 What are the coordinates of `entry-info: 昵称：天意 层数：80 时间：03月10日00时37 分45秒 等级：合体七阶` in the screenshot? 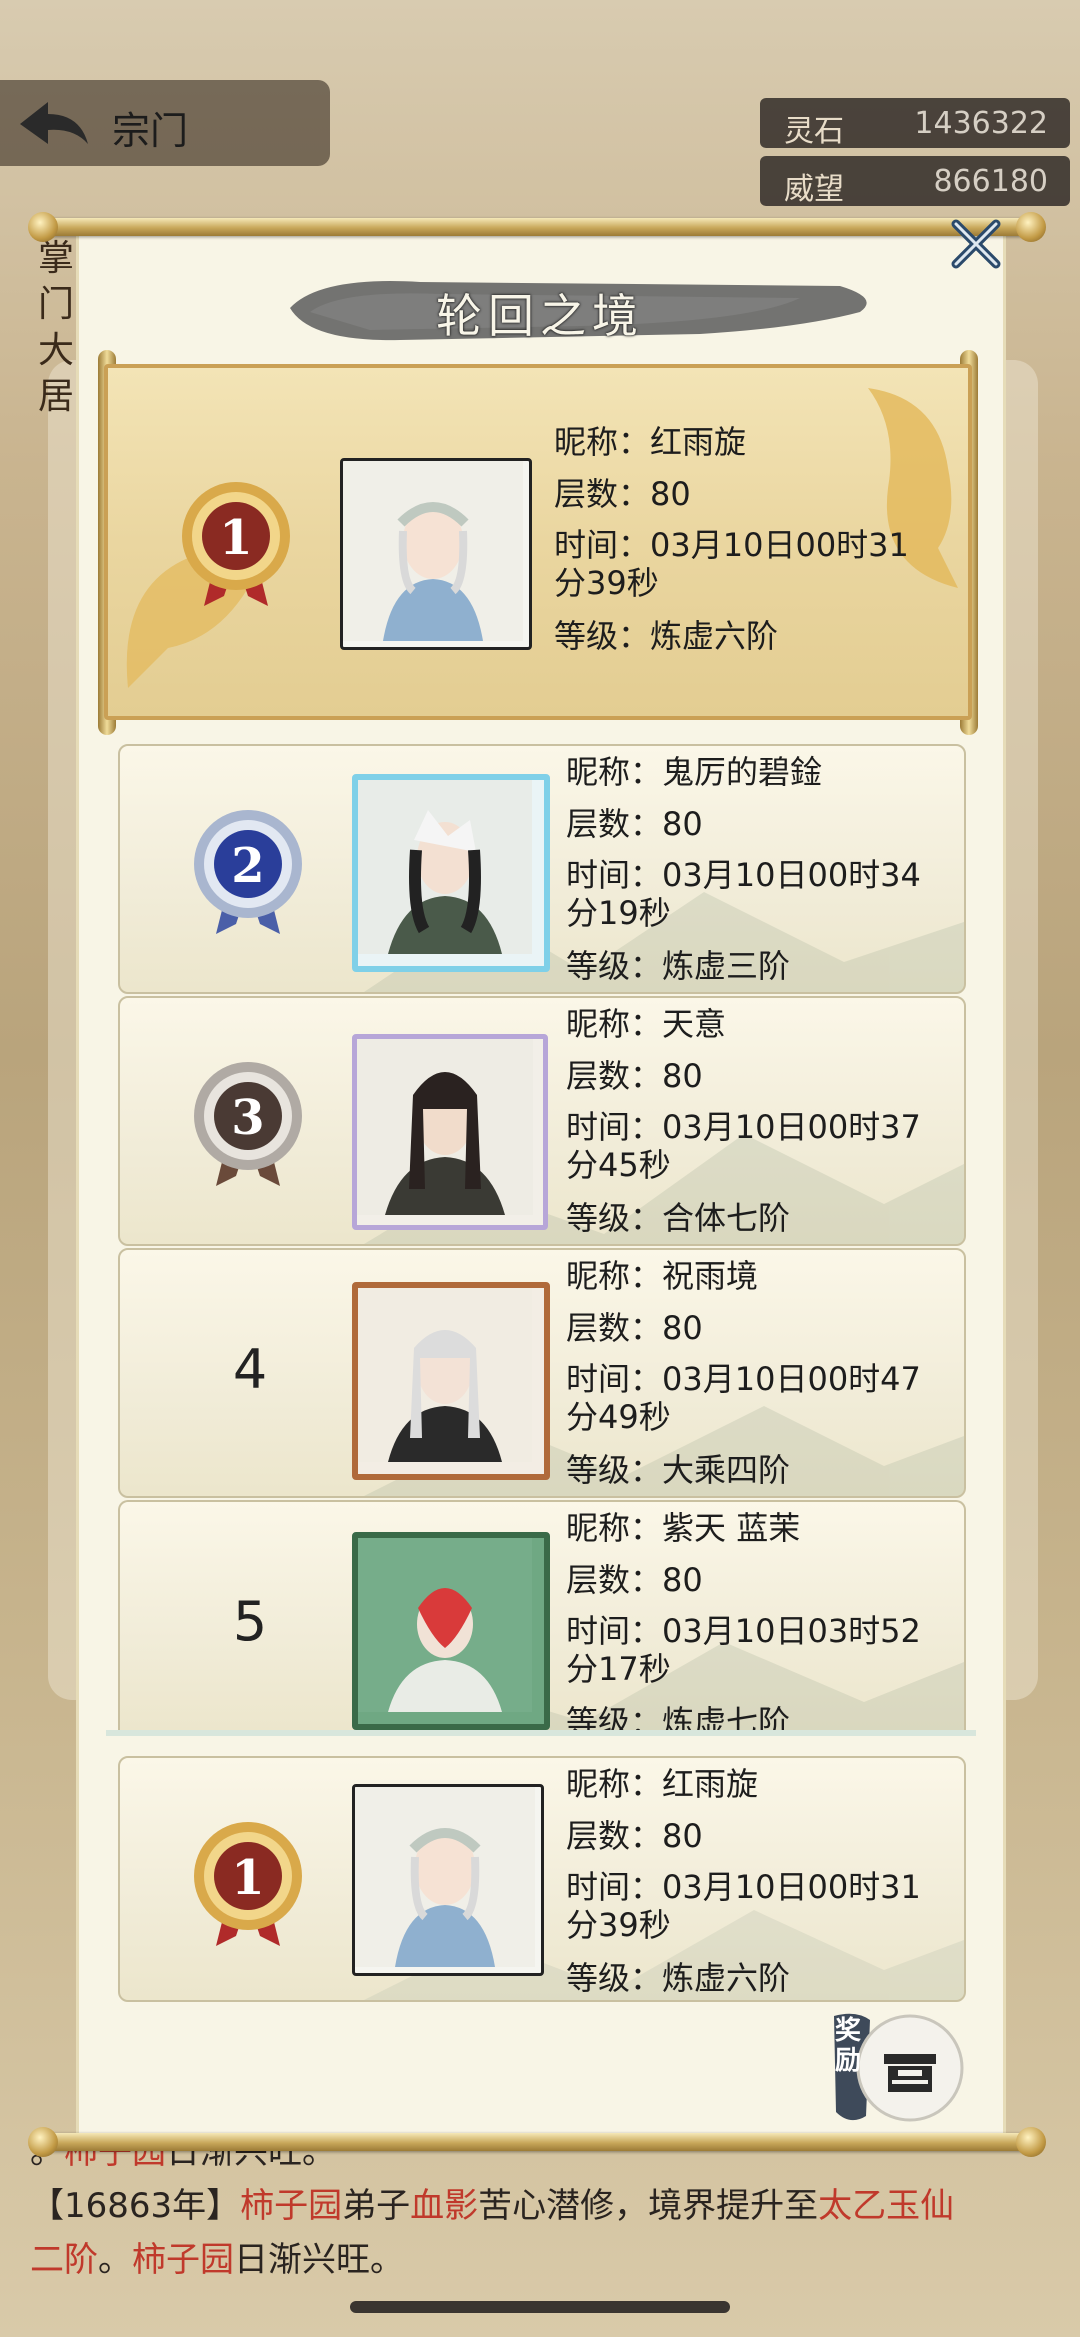 It's located at (743, 1121).